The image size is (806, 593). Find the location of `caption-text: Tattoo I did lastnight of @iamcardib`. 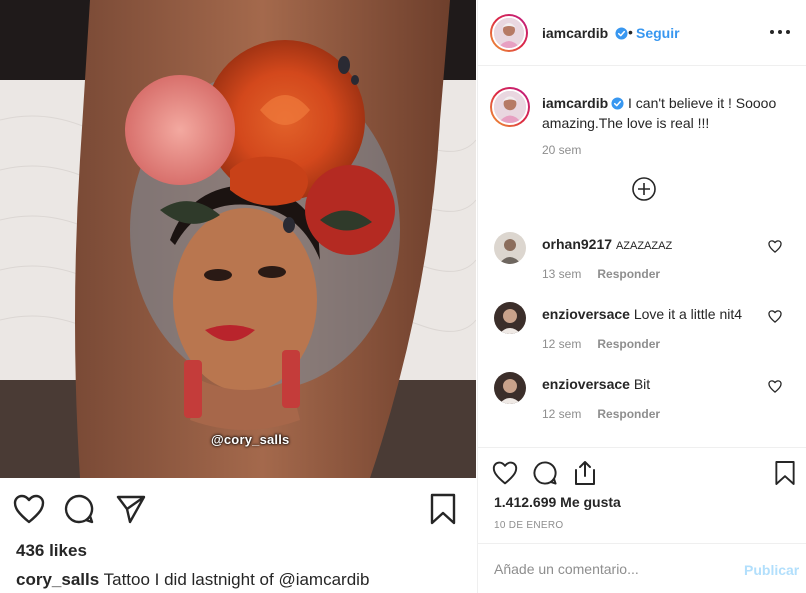

caption-text: Tattoo I did lastnight of @iamcardib is located at coordinates (236, 579).